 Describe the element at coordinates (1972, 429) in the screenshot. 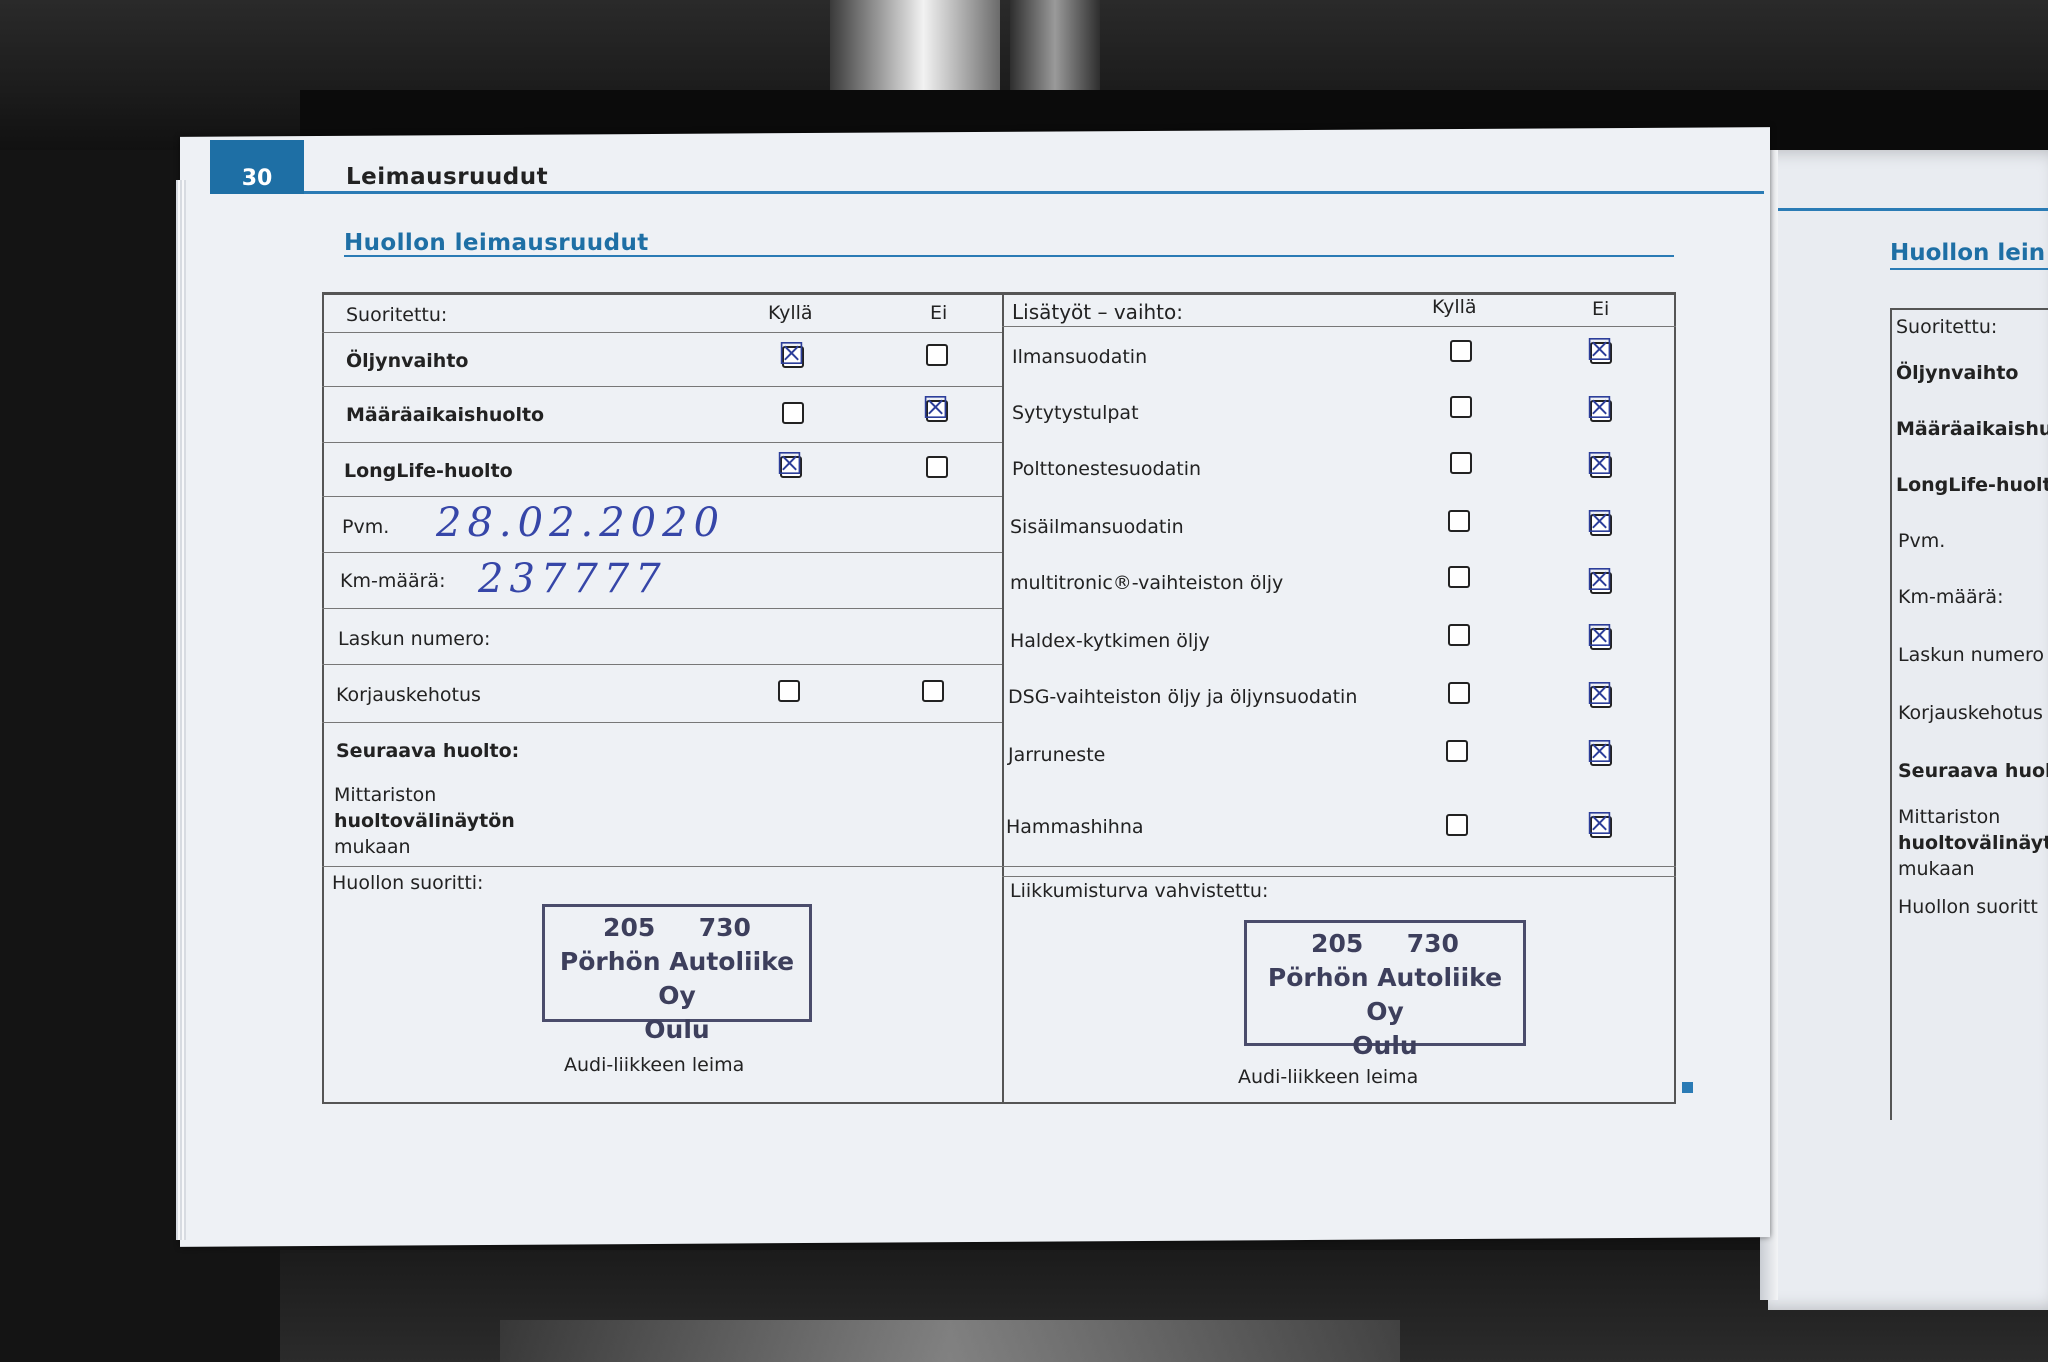

I see `next-page-row: Määräaikaishuolto` at that location.